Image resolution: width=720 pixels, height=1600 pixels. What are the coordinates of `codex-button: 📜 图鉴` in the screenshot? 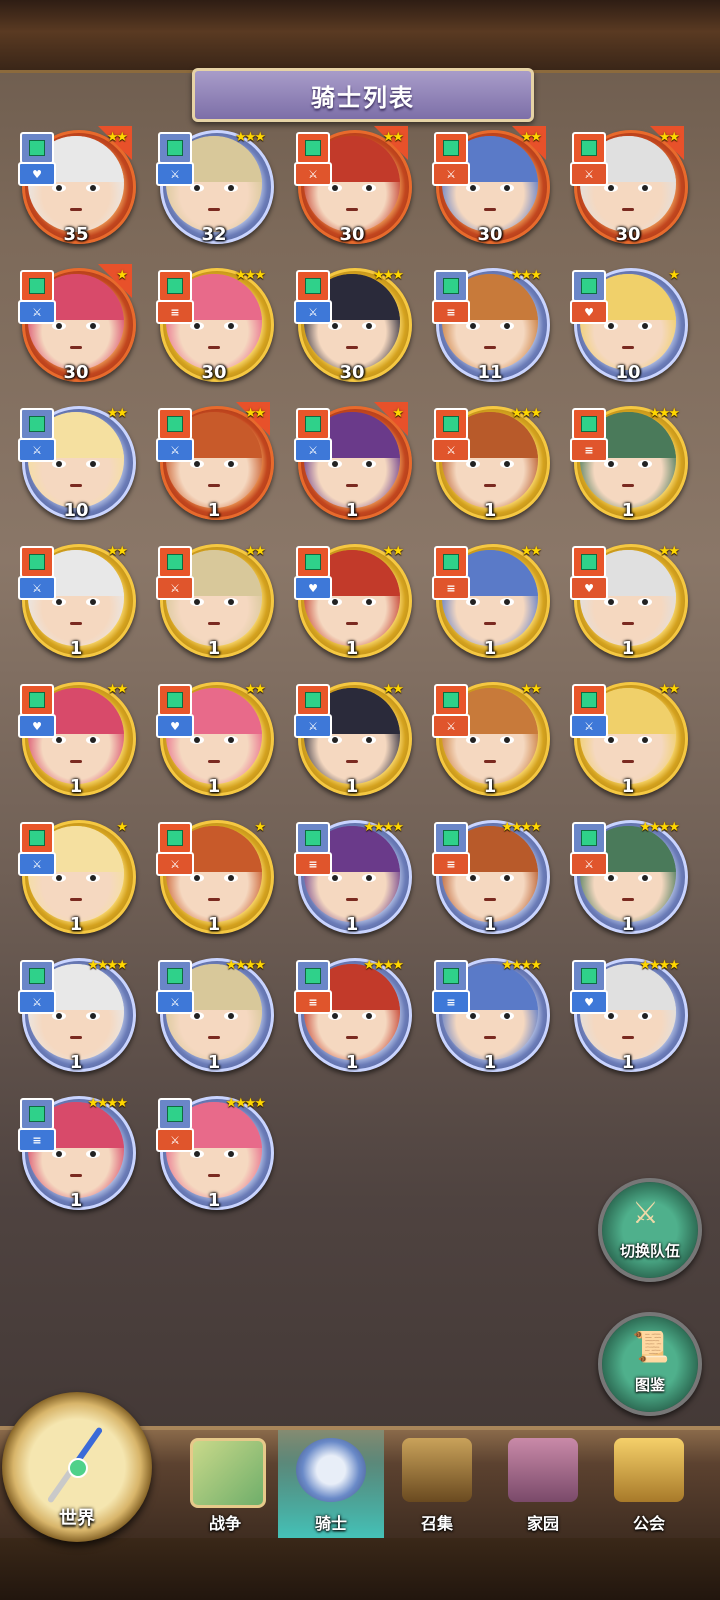 It's located at (650, 1364).